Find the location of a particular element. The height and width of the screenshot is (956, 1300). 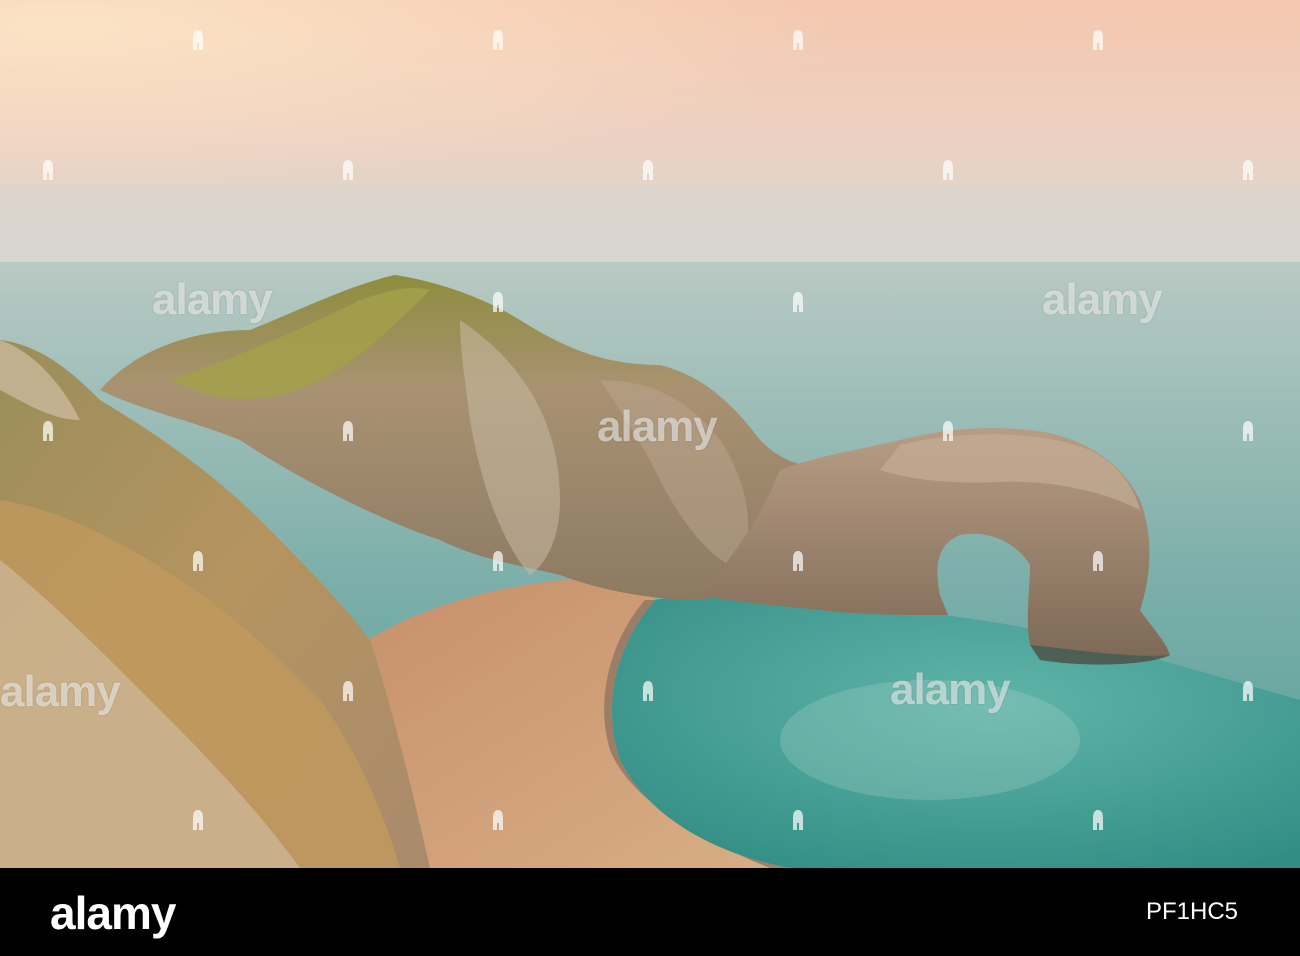

alamy-logo: alamy is located at coordinates (113, 913).